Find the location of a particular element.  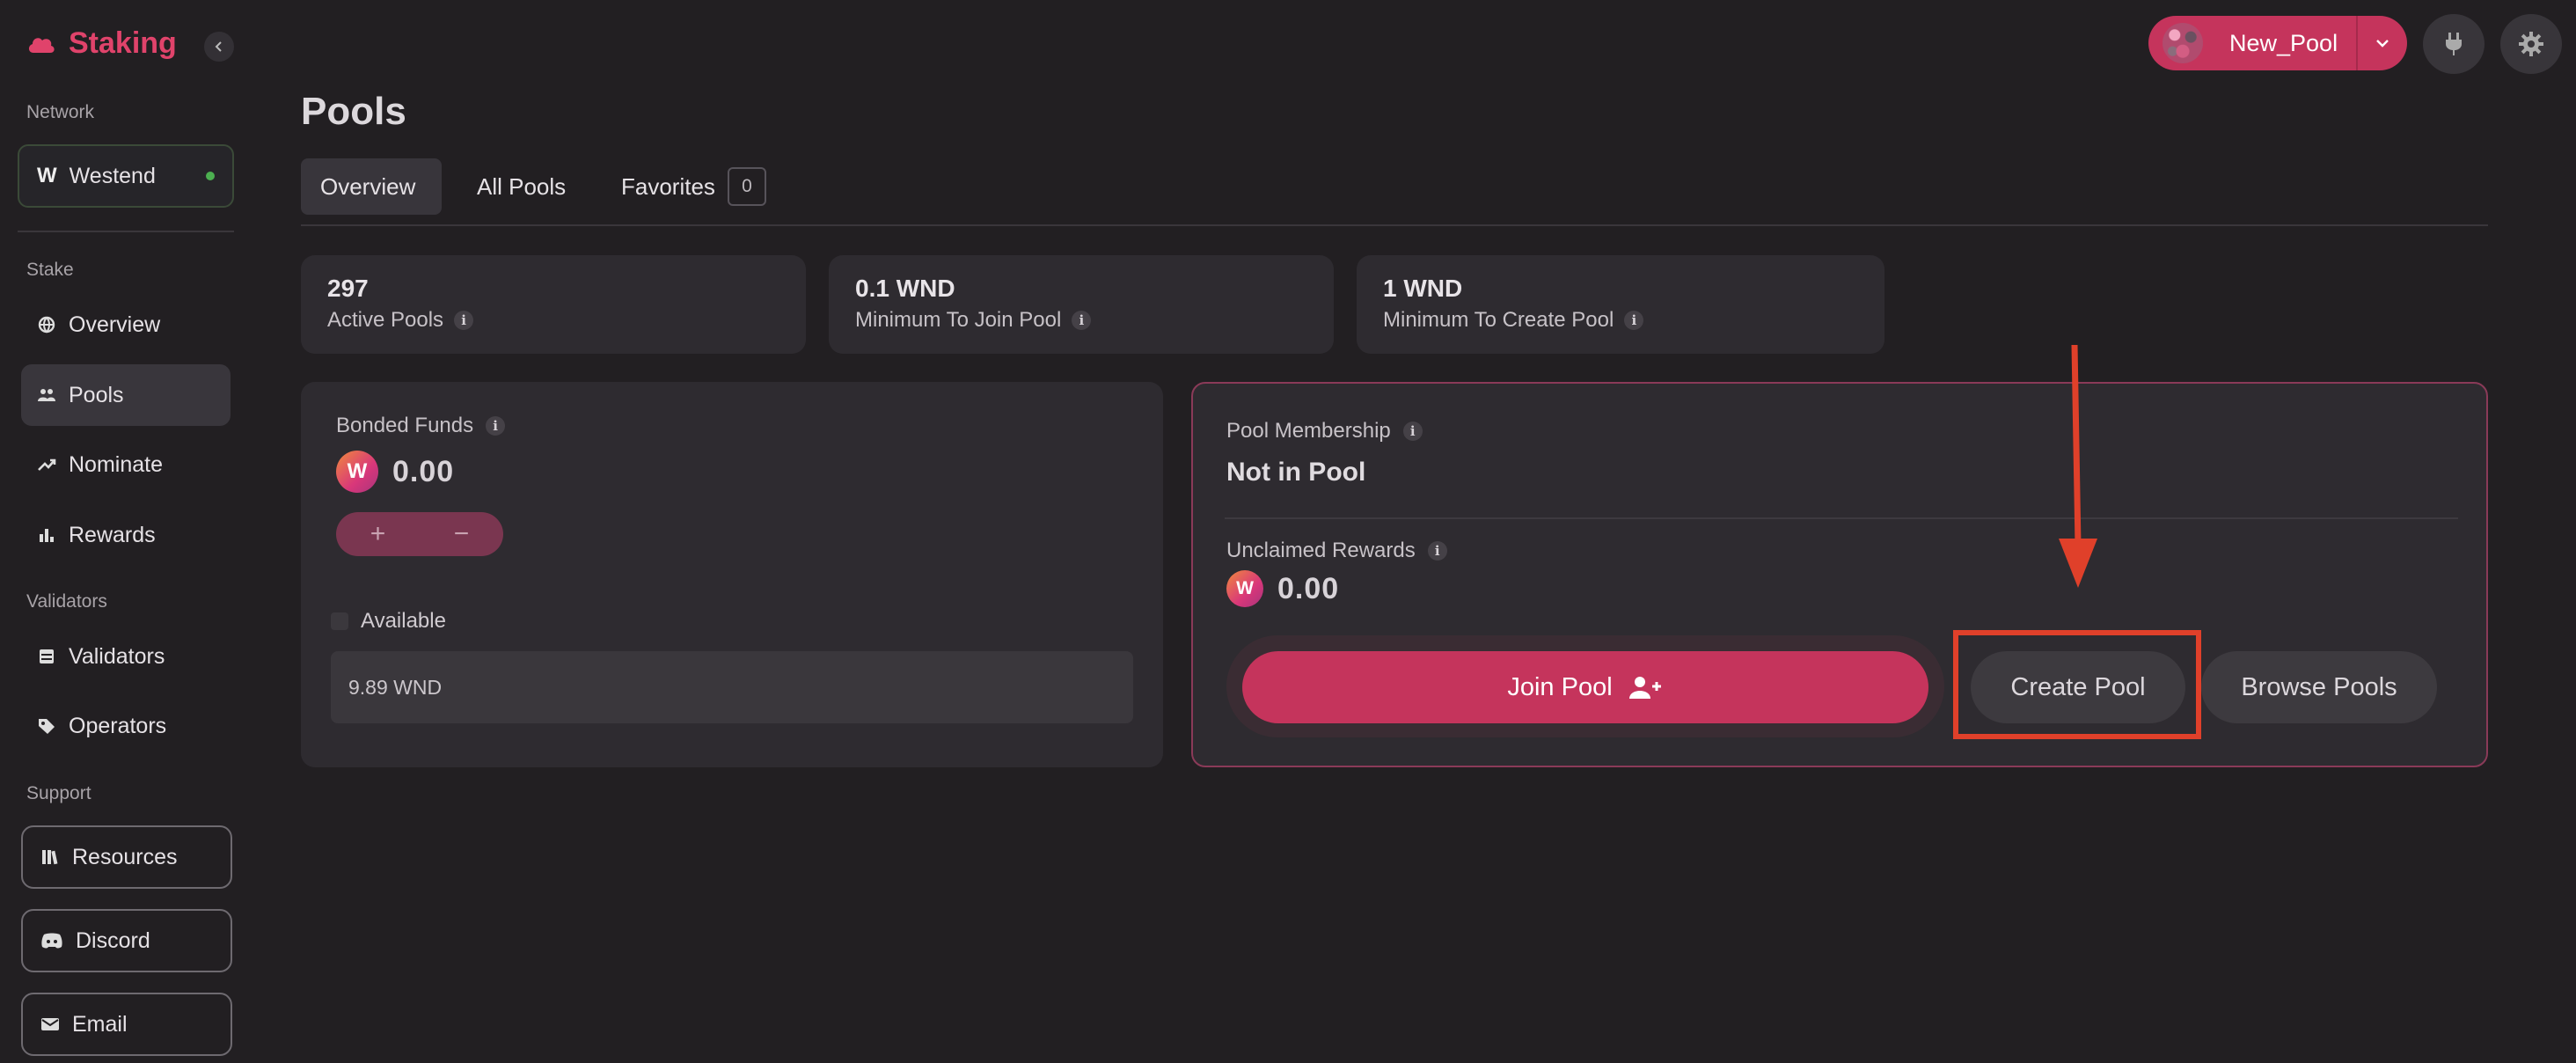

stat-label: Minimum To Create Pool is located at coordinates (1498, 320).